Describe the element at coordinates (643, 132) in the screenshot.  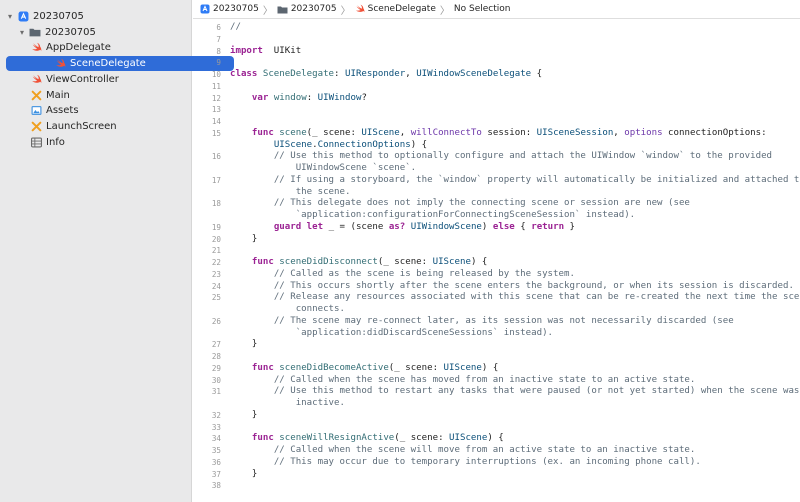
I see `code-token: options` at that location.